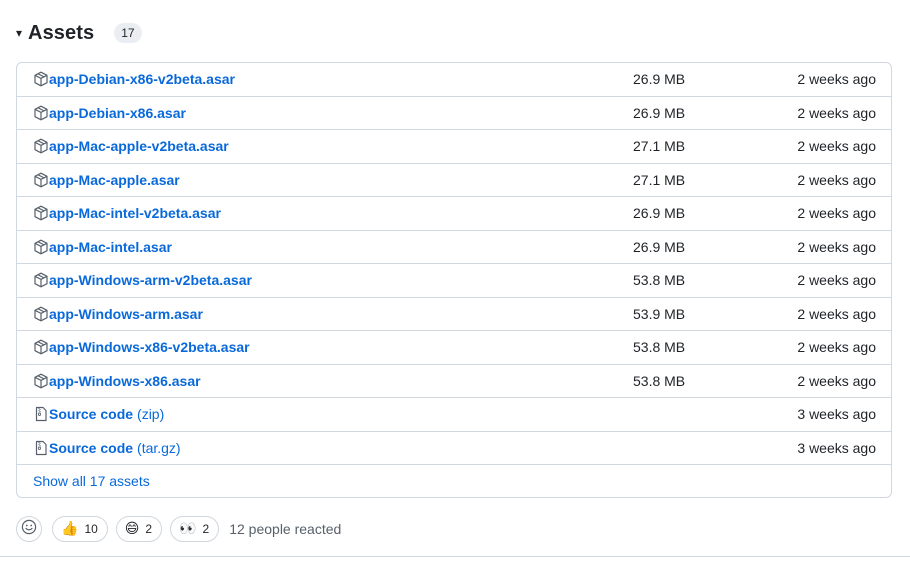 The height and width of the screenshot is (561, 910). I want to click on section-divider, so click(455, 556).